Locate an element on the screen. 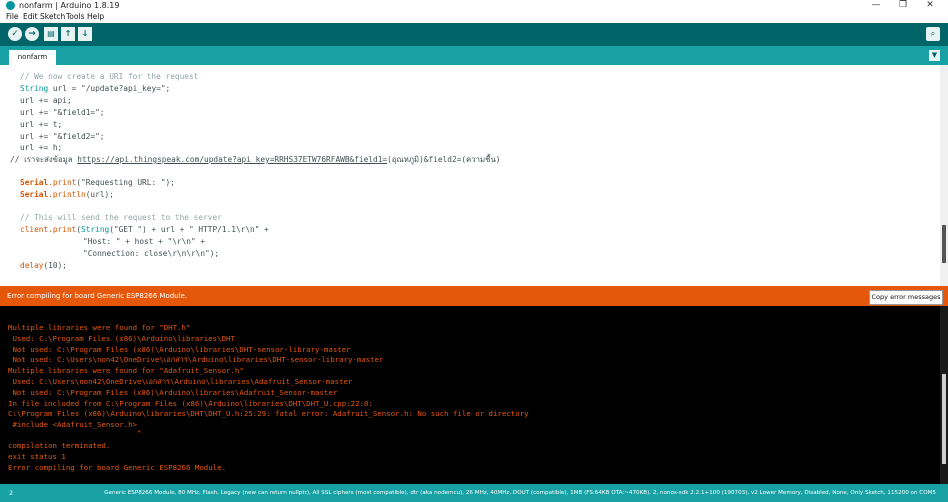 The image size is (948, 502). code-line: url += "&field1="; is located at coordinates (62, 112).